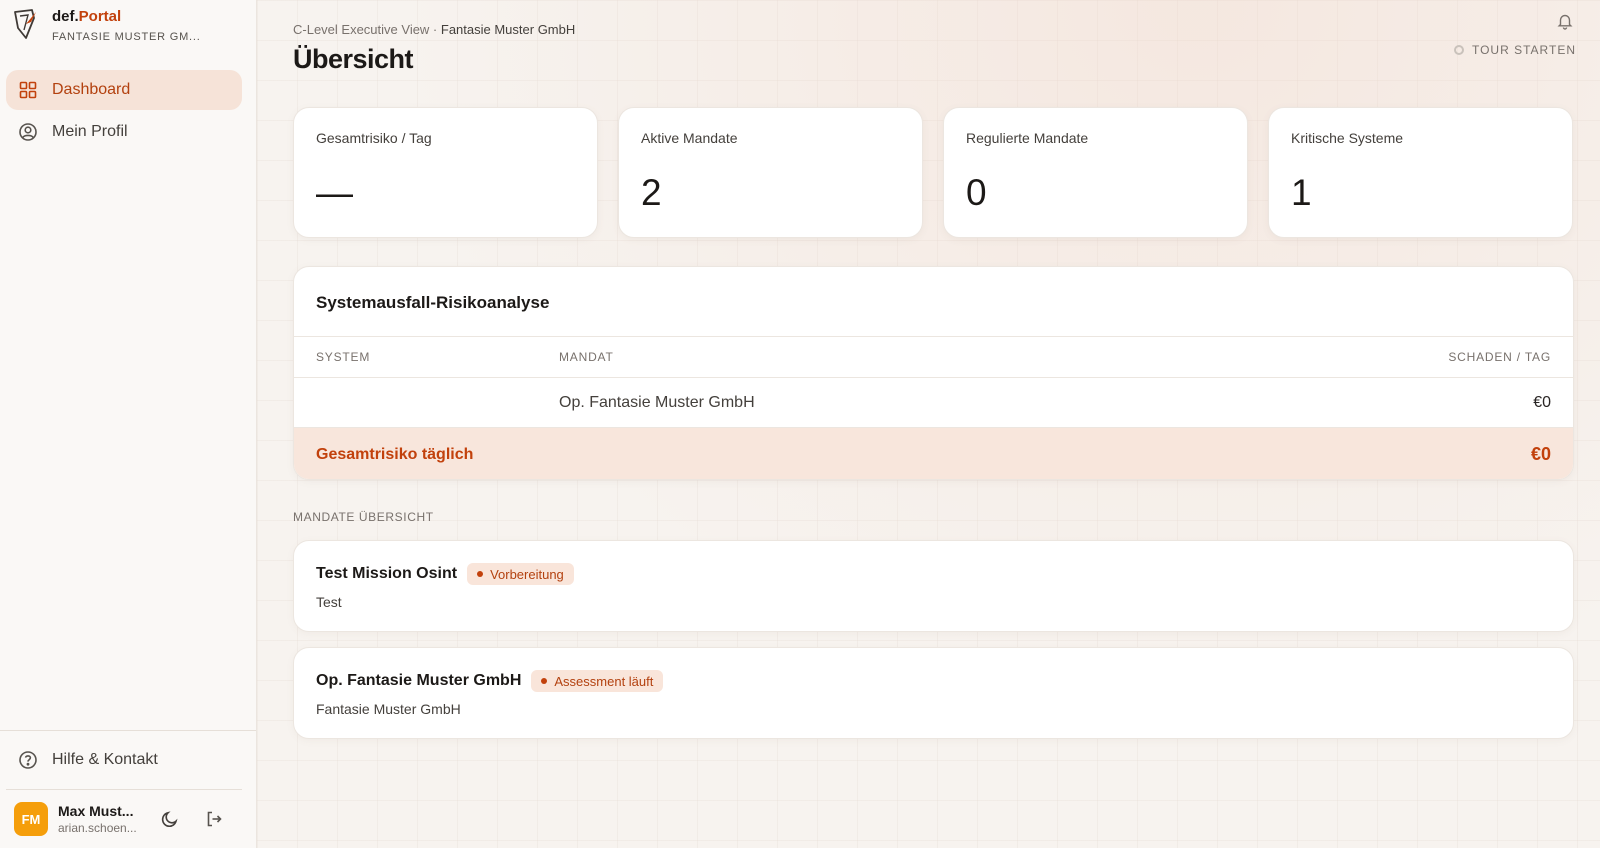 The width and height of the screenshot is (1600, 848). I want to click on grid-icon, so click(28, 90).